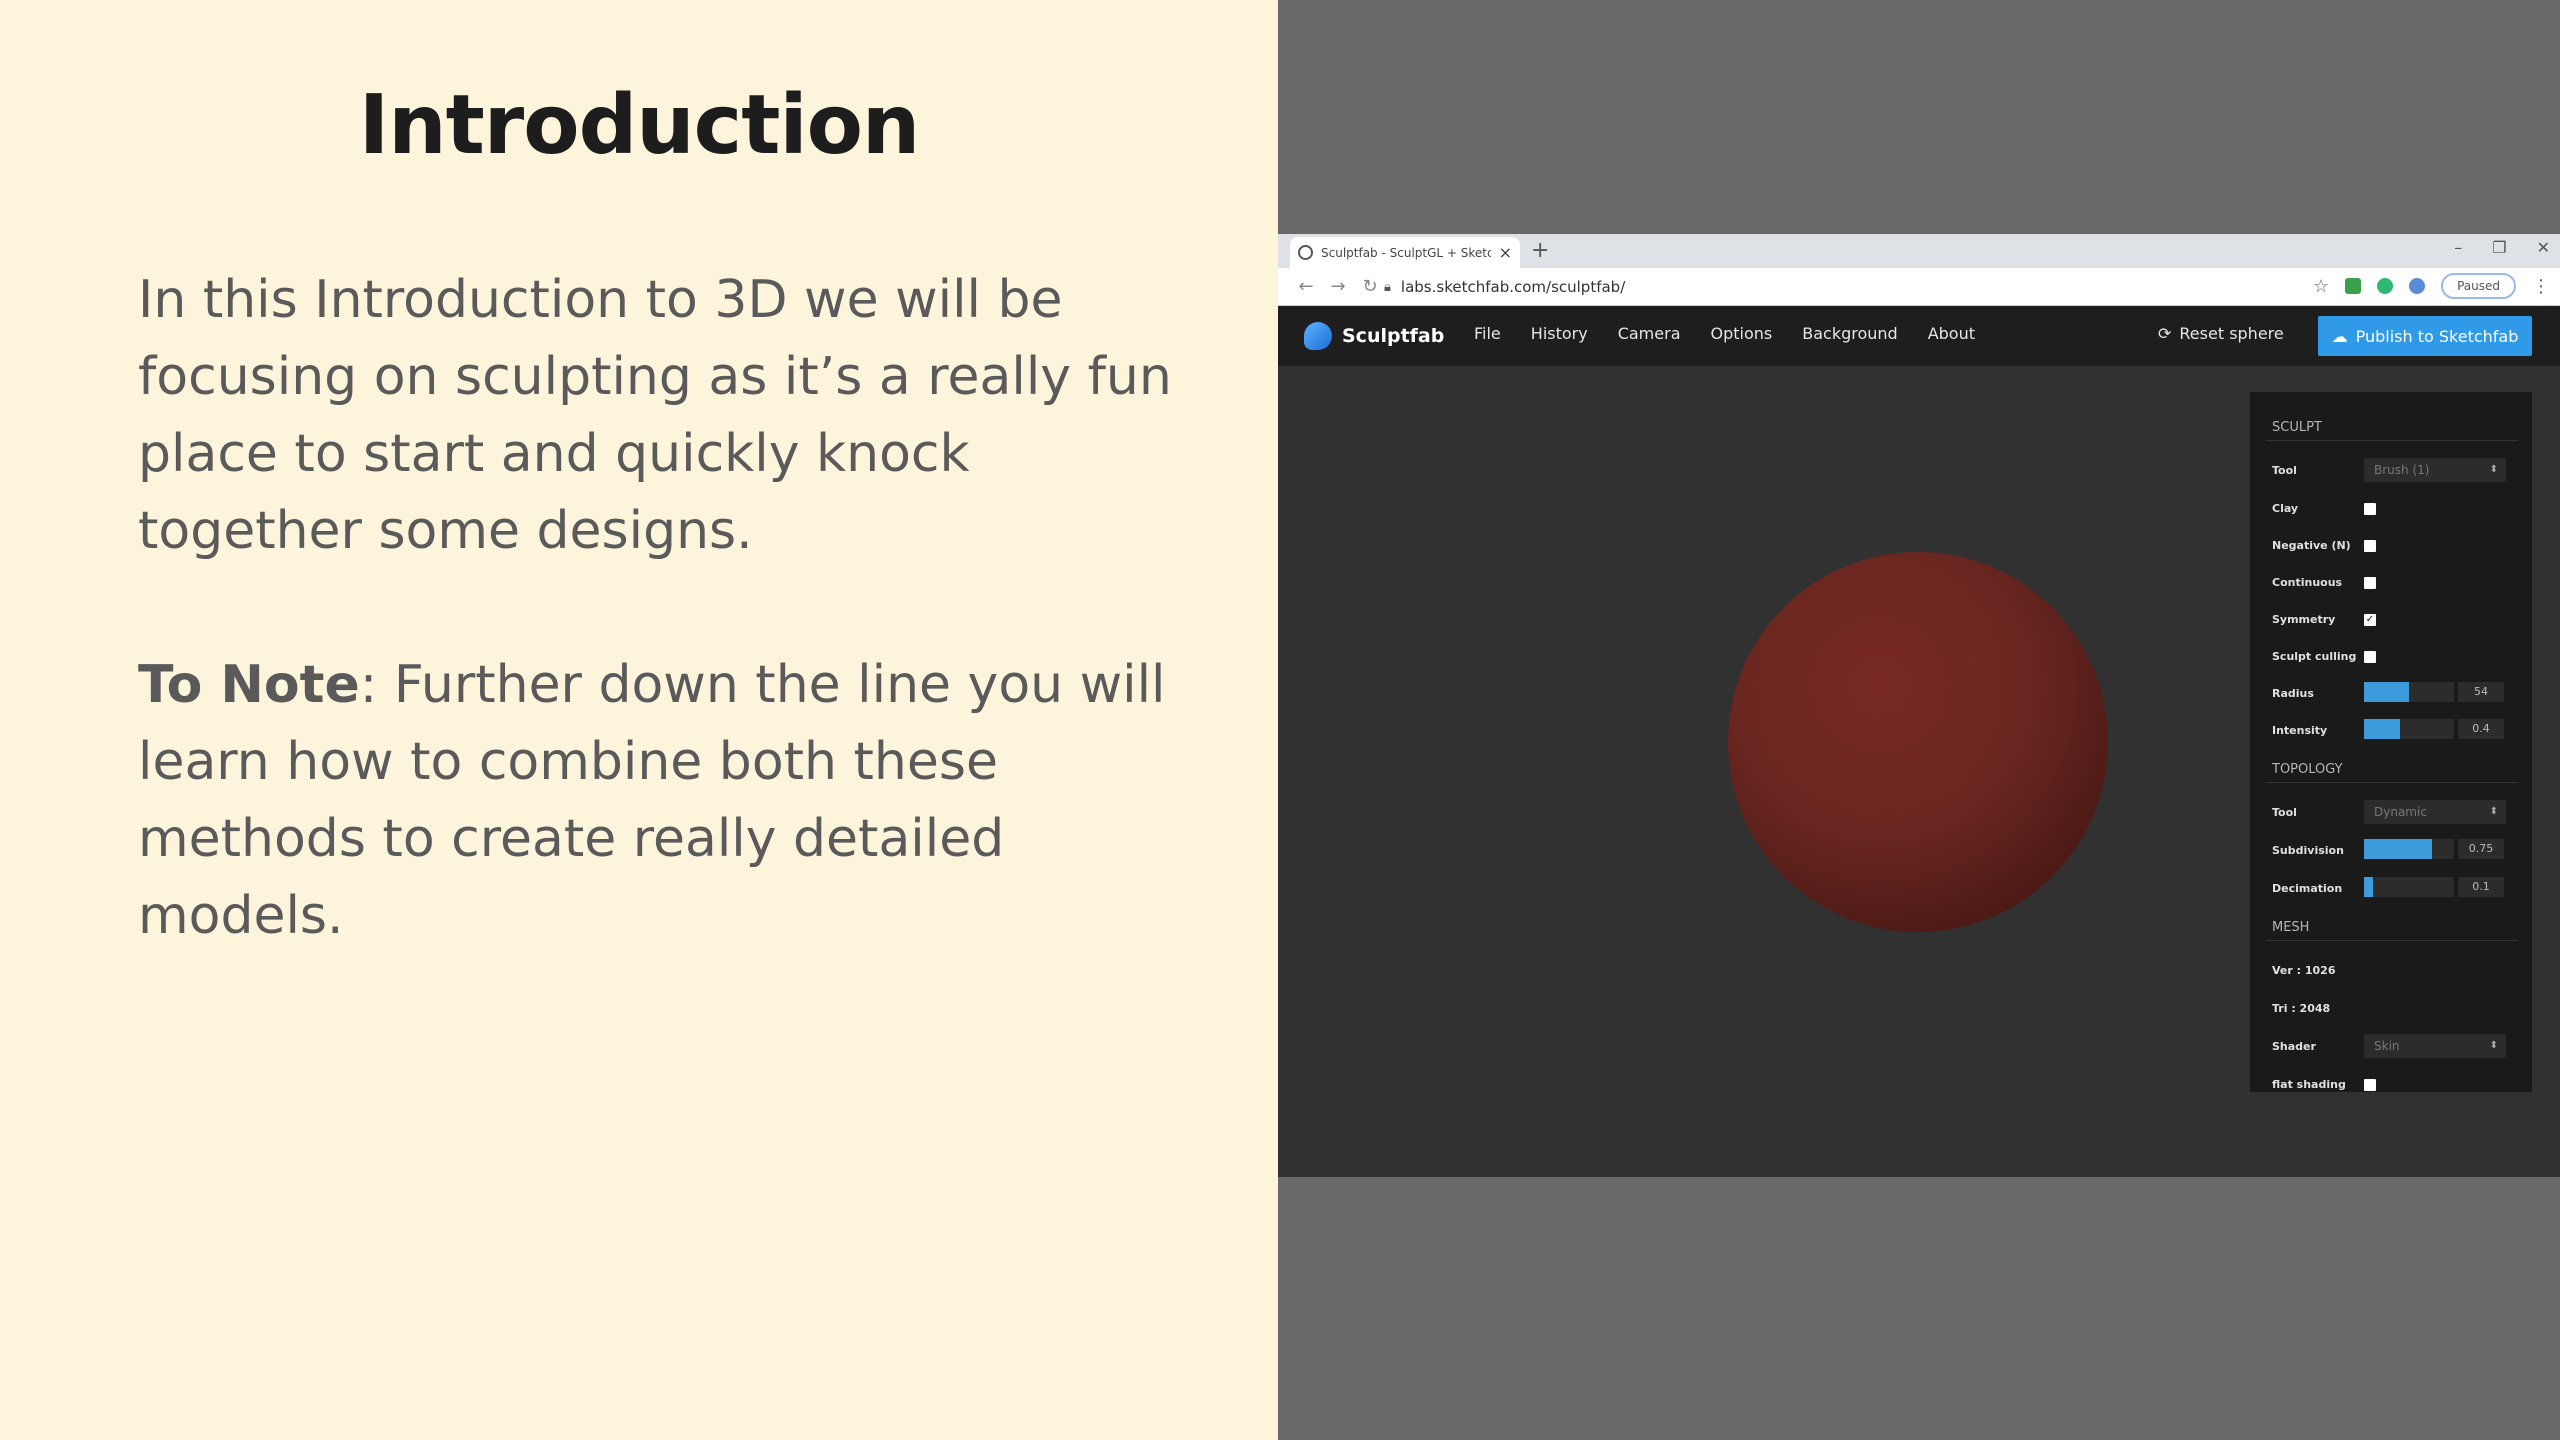 Image resolution: width=2560 pixels, height=1440 pixels. Describe the element at coordinates (2300, 730) in the screenshot. I see `intensity-label: Intensity` at that location.